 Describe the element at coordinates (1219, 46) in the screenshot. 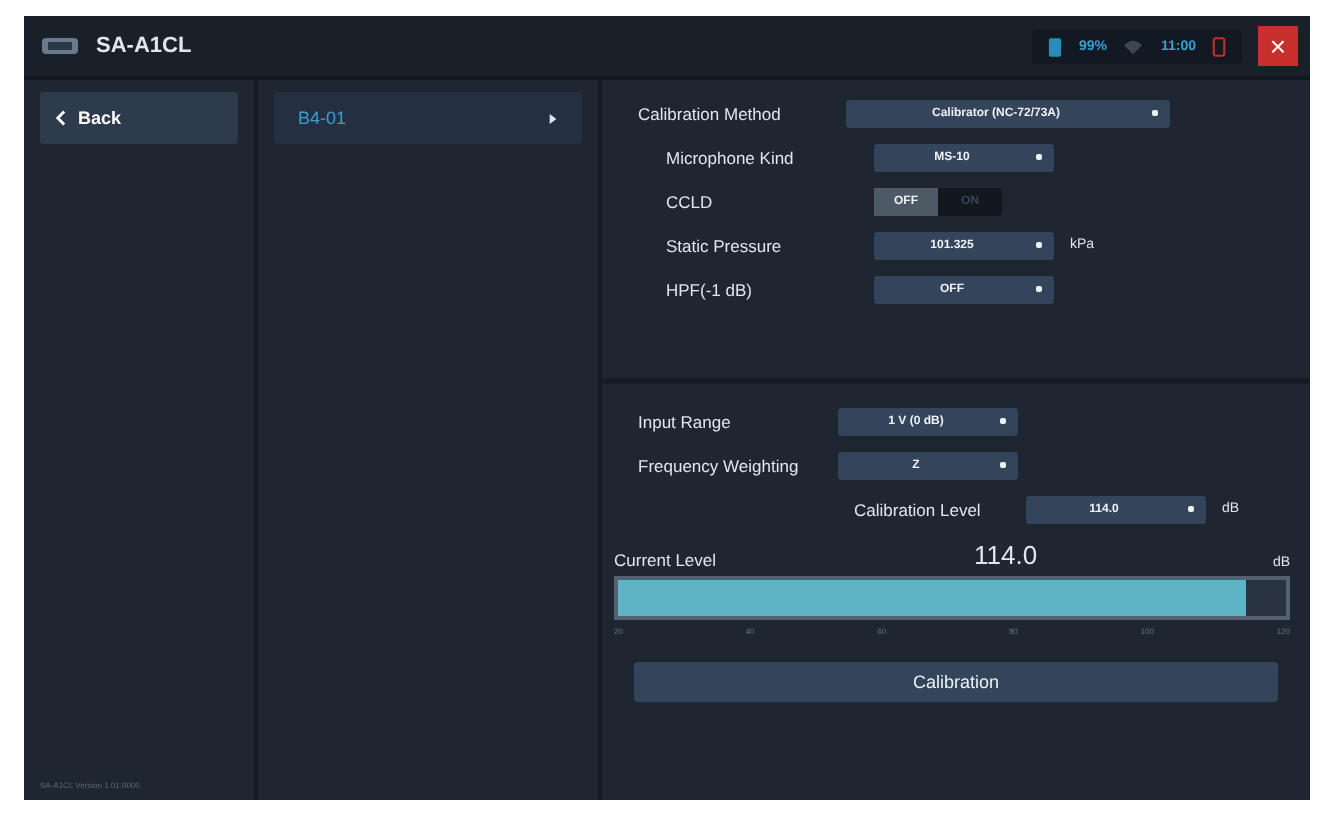

I see `card-icon` at that location.